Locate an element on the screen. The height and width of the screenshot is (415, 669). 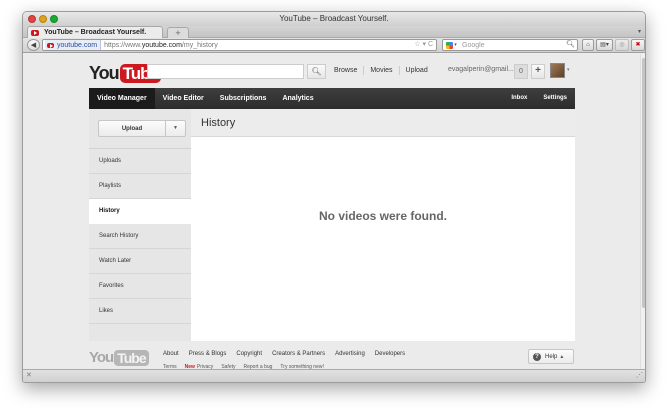
footer-link-press: Press & Blogs is located at coordinates (208, 354).